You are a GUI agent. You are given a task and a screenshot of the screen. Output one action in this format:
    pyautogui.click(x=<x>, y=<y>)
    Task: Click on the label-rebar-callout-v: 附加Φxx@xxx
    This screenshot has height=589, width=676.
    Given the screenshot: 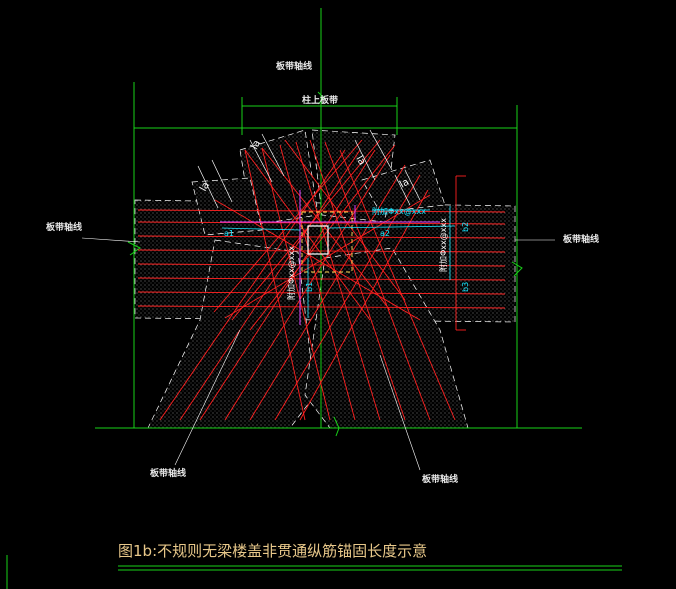 What is the action you would take?
    pyautogui.click(x=291, y=273)
    